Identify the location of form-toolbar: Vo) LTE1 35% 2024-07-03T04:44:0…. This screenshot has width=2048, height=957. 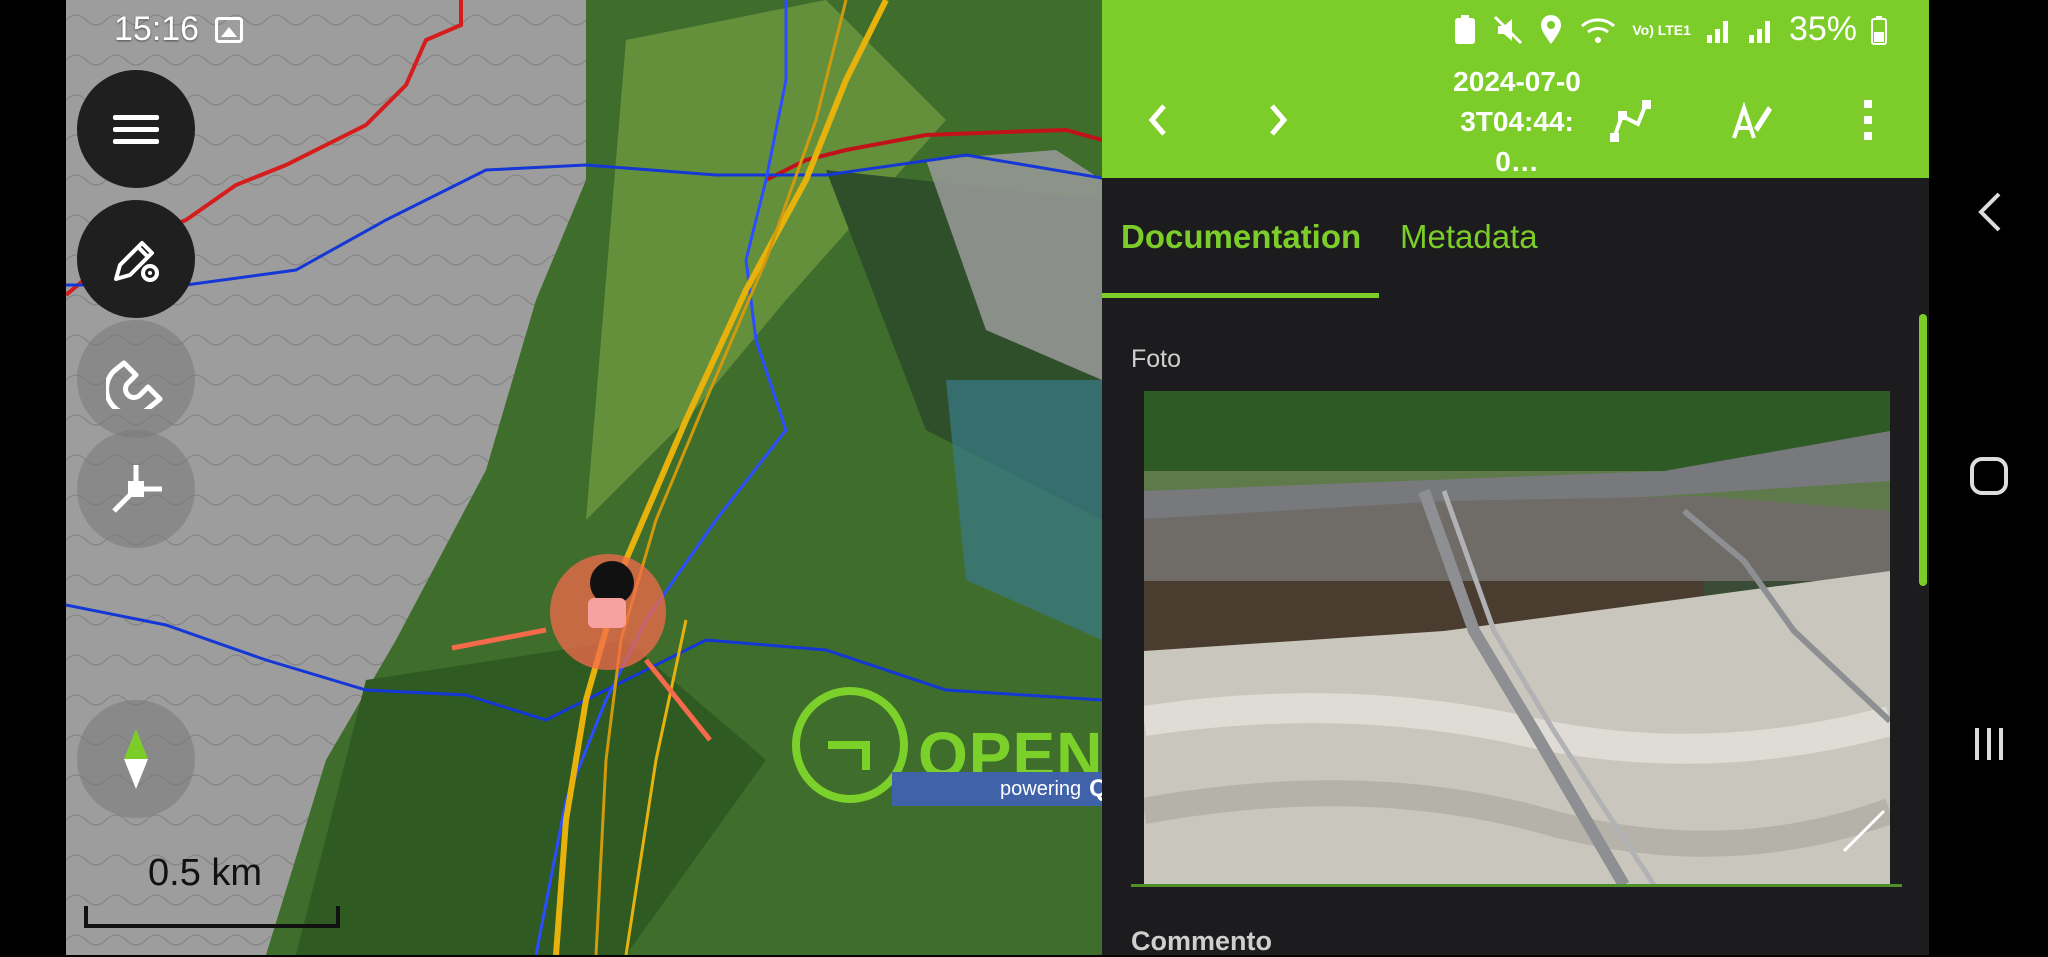
(1515, 89).